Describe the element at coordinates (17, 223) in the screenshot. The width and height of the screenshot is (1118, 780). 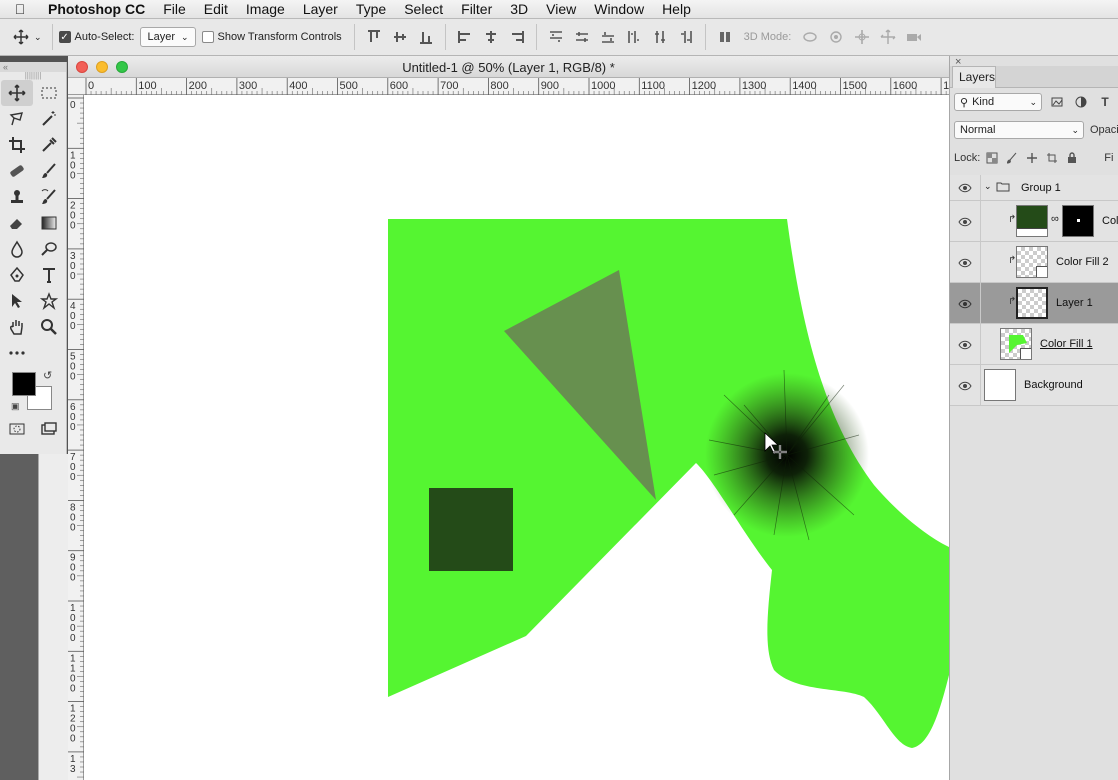
I see `eraser-tool-icon` at that location.